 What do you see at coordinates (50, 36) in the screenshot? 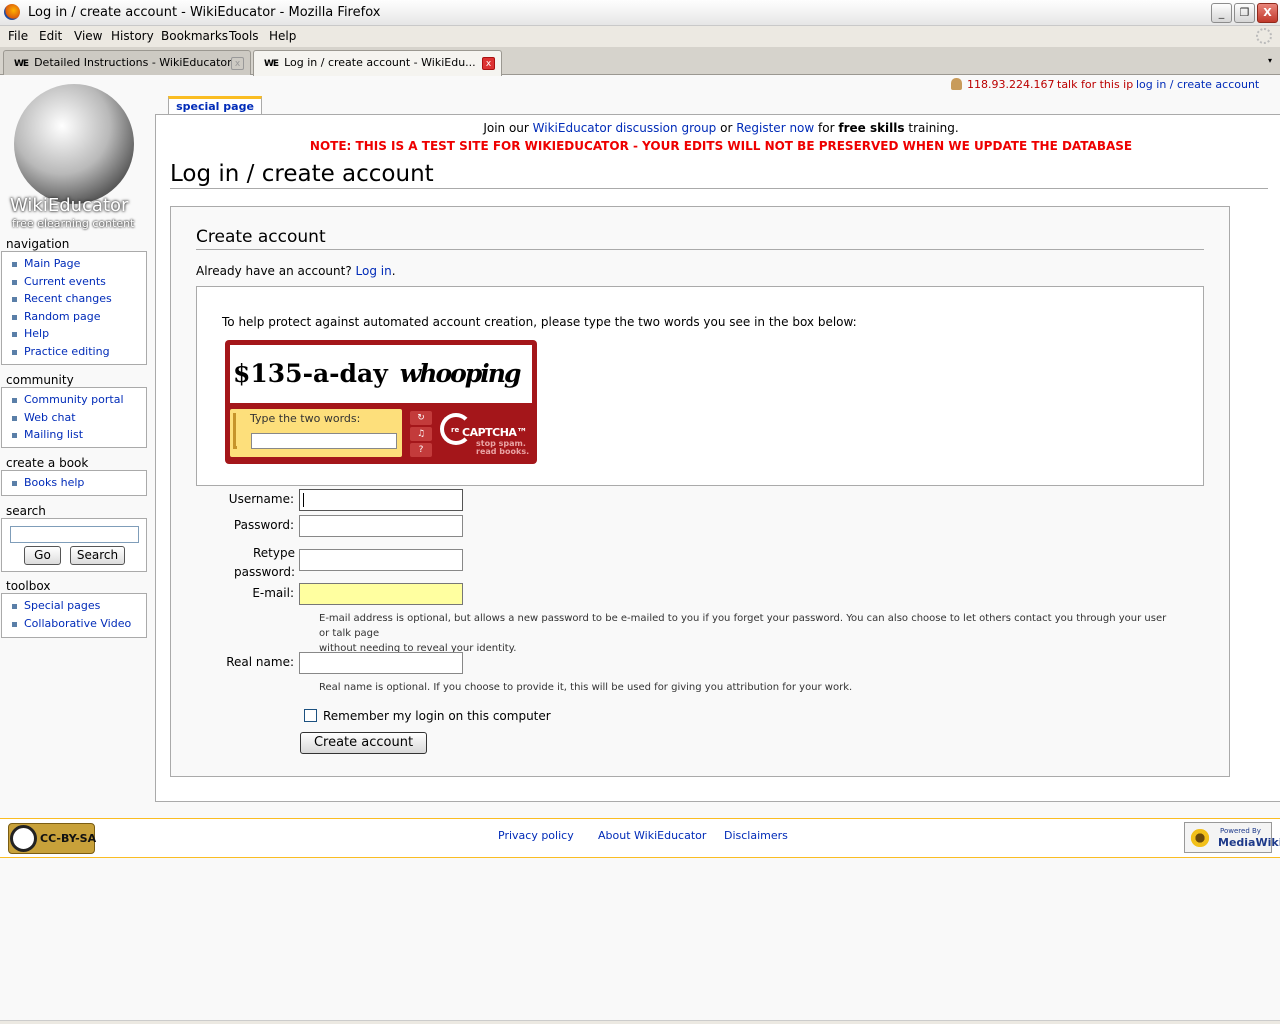
I see `menu-edit: Edit` at bounding box center [50, 36].